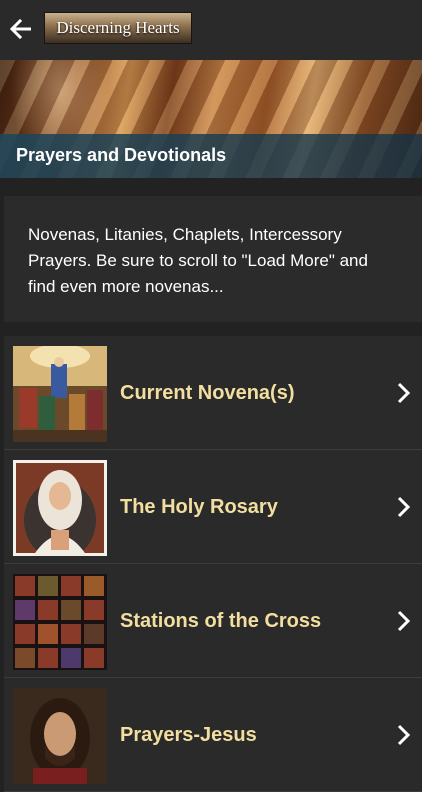  What do you see at coordinates (211, 30) in the screenshot?
I see `app-header: Discerning Hearts` at bounding box center [211, 30].